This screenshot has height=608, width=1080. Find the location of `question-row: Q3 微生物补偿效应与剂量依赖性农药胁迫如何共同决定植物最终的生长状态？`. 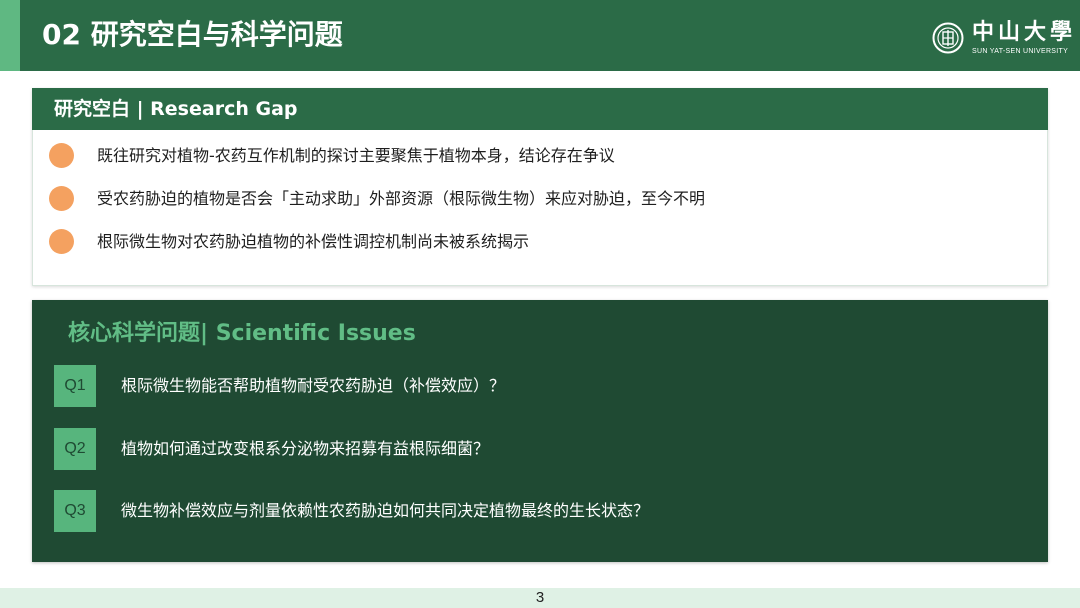

question-row: Q3 微生物补偿效应与剂量依赖性农药胁迫如何共同决定植物最终的生长状态？ is located at coordinates (534, 511).